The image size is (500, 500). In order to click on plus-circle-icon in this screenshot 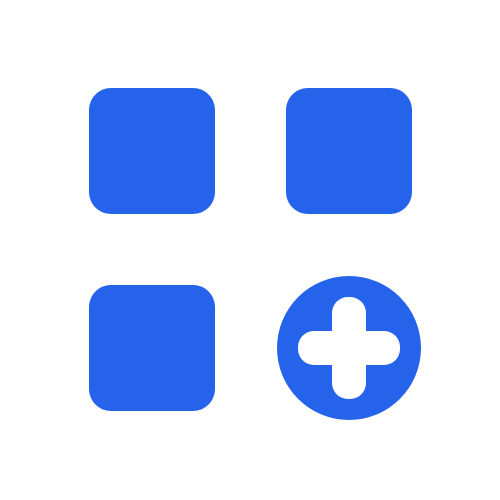, I will do `click(349, 348)`.